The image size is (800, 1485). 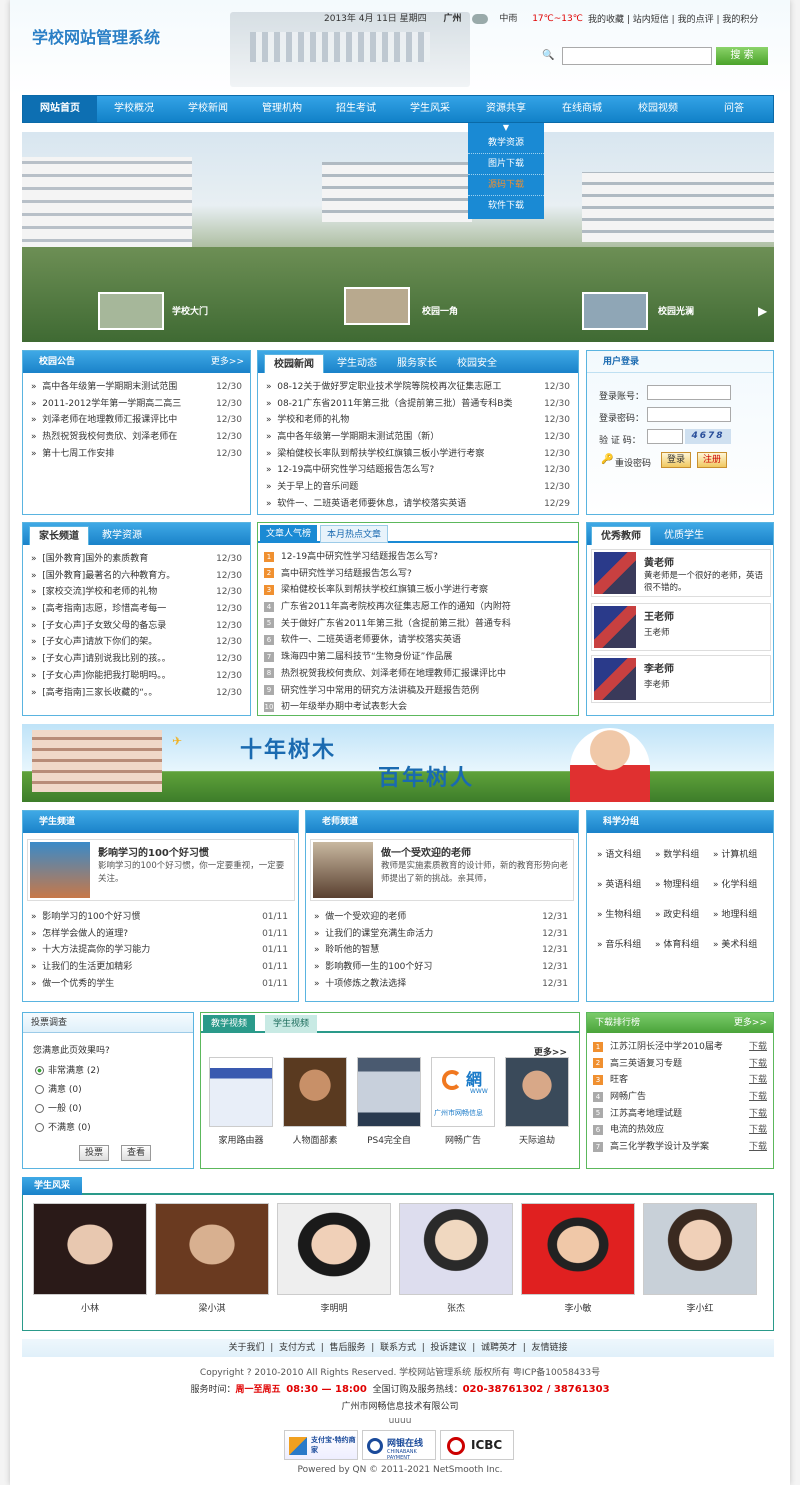 What do you see at coordinates (681, 679) in the screenshot?
I see `teacher-card: 李老师 李老师` at bounding box center [681, 679].